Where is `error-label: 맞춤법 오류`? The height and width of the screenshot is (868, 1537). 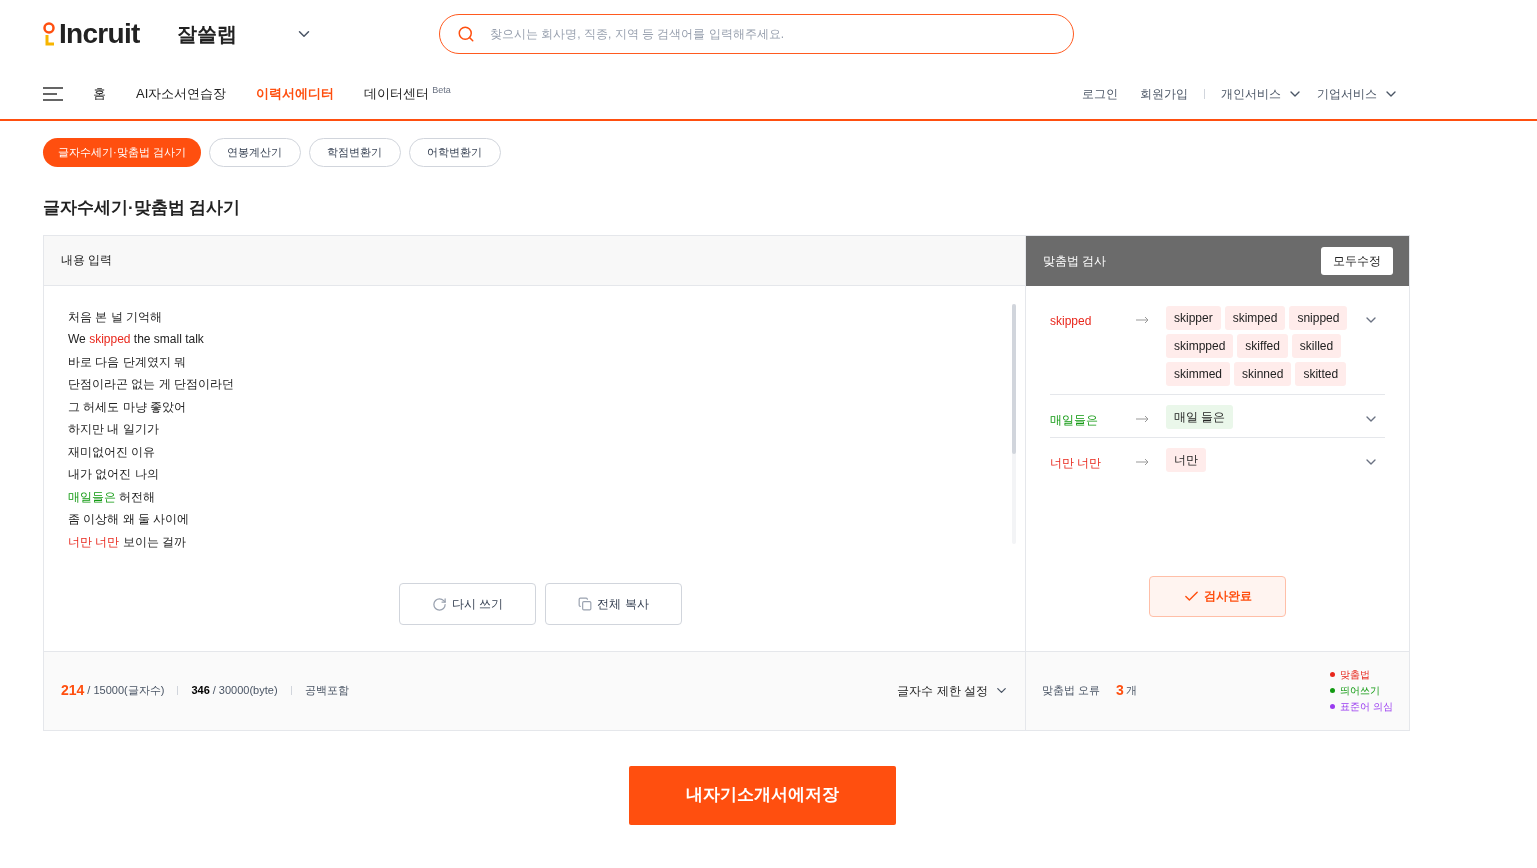
error-label: 맞춤법 오류 is located at coordinates (1071, 691).